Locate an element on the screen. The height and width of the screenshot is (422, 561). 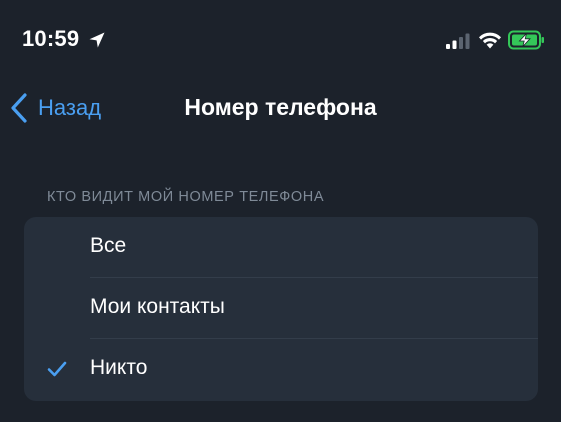
wifi-icon is located at coordinates (490, 40).